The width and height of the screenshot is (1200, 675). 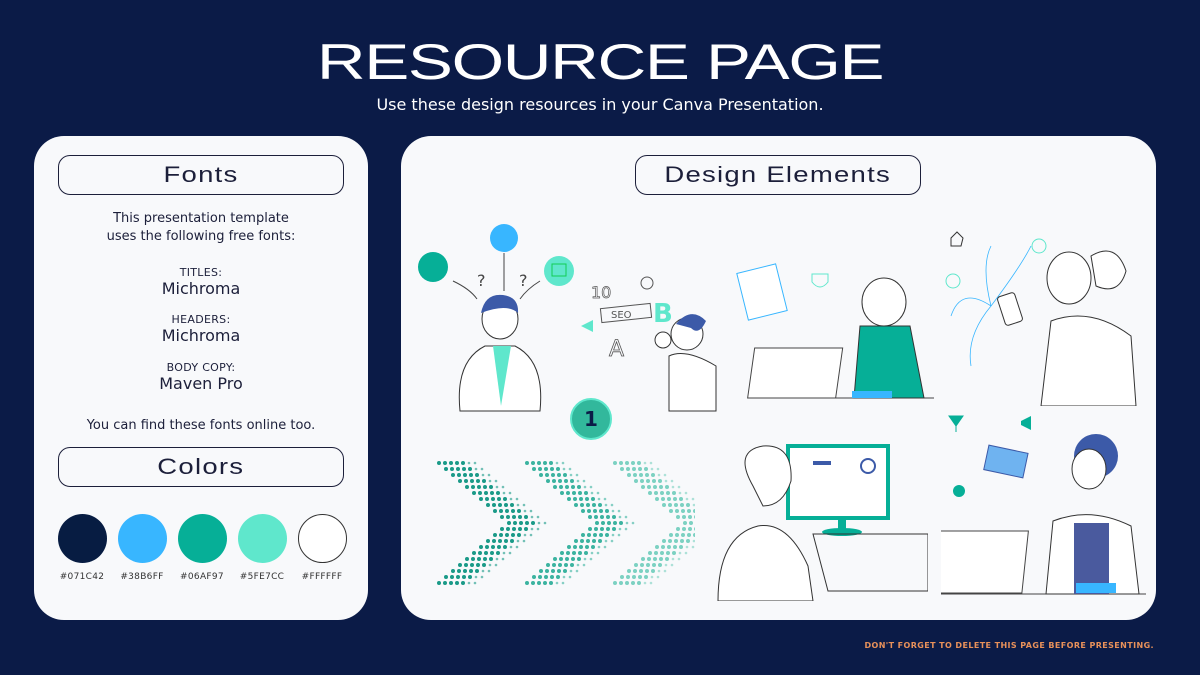 What do you see at coordinates (262, 548) in the screenshot?
I see `color-swatch: #5FE7CC` at bounding box center [262, 548].